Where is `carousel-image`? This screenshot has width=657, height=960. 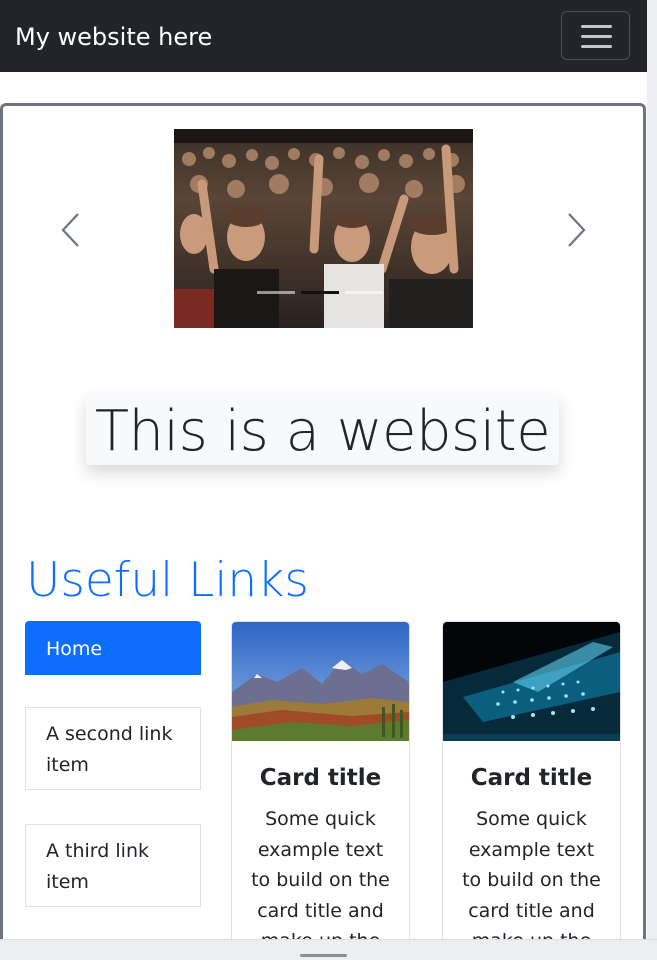 carousel-image is located at coordinates (323, 228).